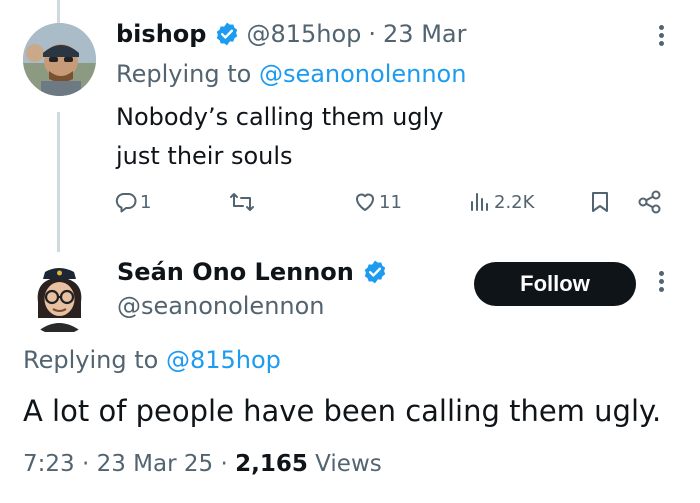  I want to click on views-button: 2.2K, so click(501, 202).